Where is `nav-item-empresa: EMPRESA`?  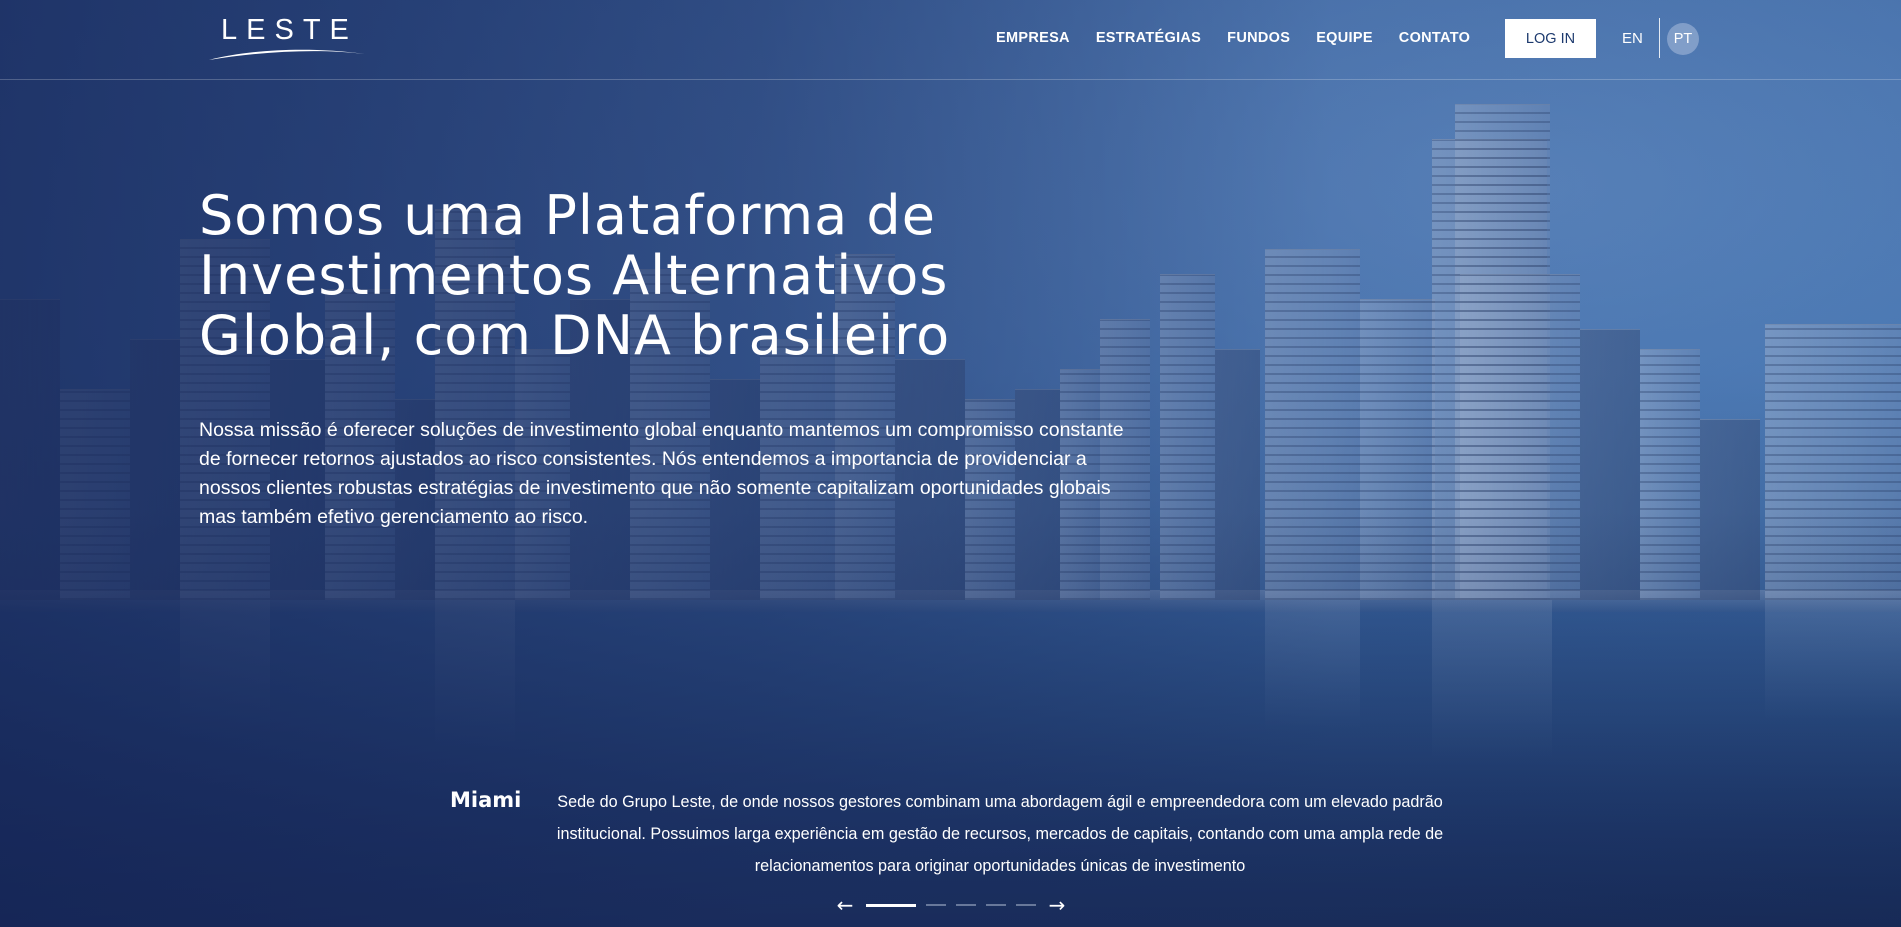
nav-item-empresa: EMPRESA is located at coordinates (1033, 38).